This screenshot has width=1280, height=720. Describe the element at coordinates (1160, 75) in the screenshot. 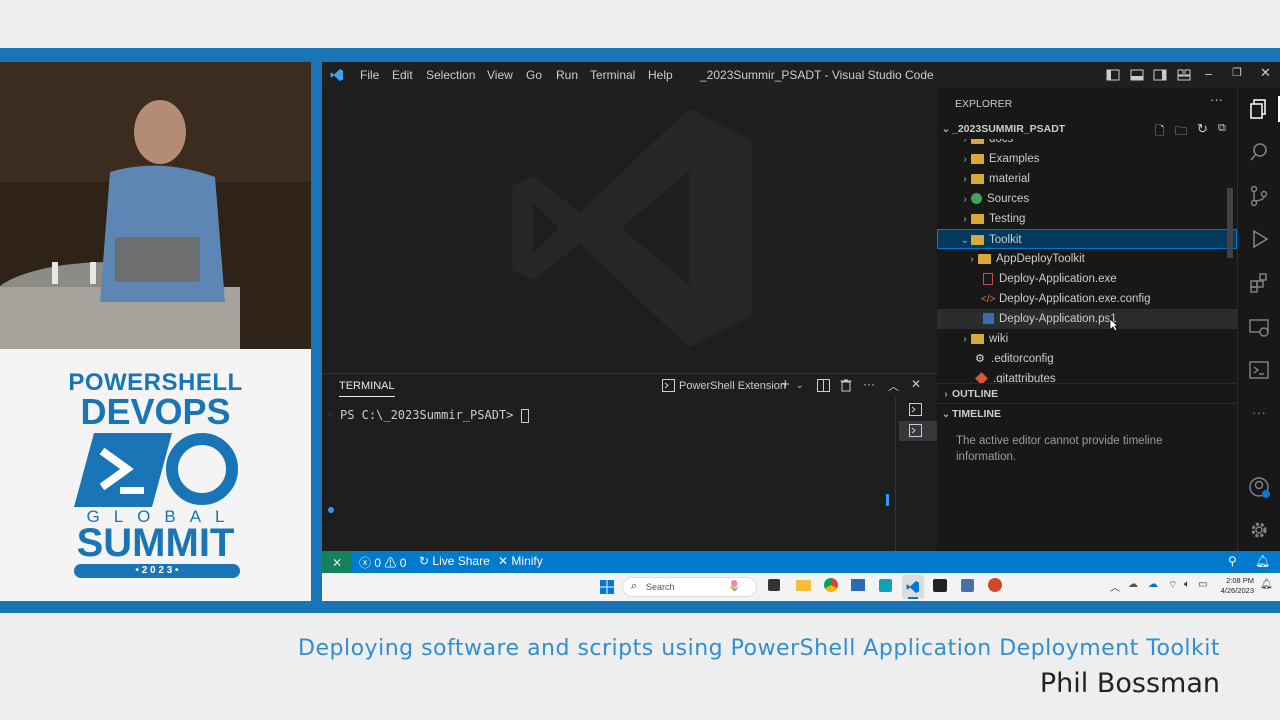

I see `toggle-secondary-sidebar-icon` at that location.